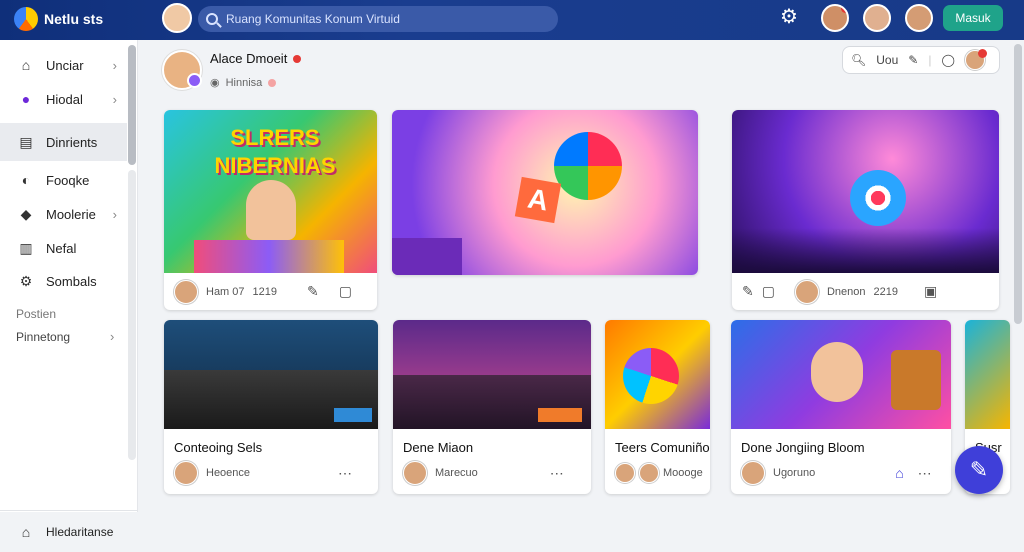  Describe the element at coordinates (947, 60) in the screenshot. I see `chat-icon: ◯` at that location.